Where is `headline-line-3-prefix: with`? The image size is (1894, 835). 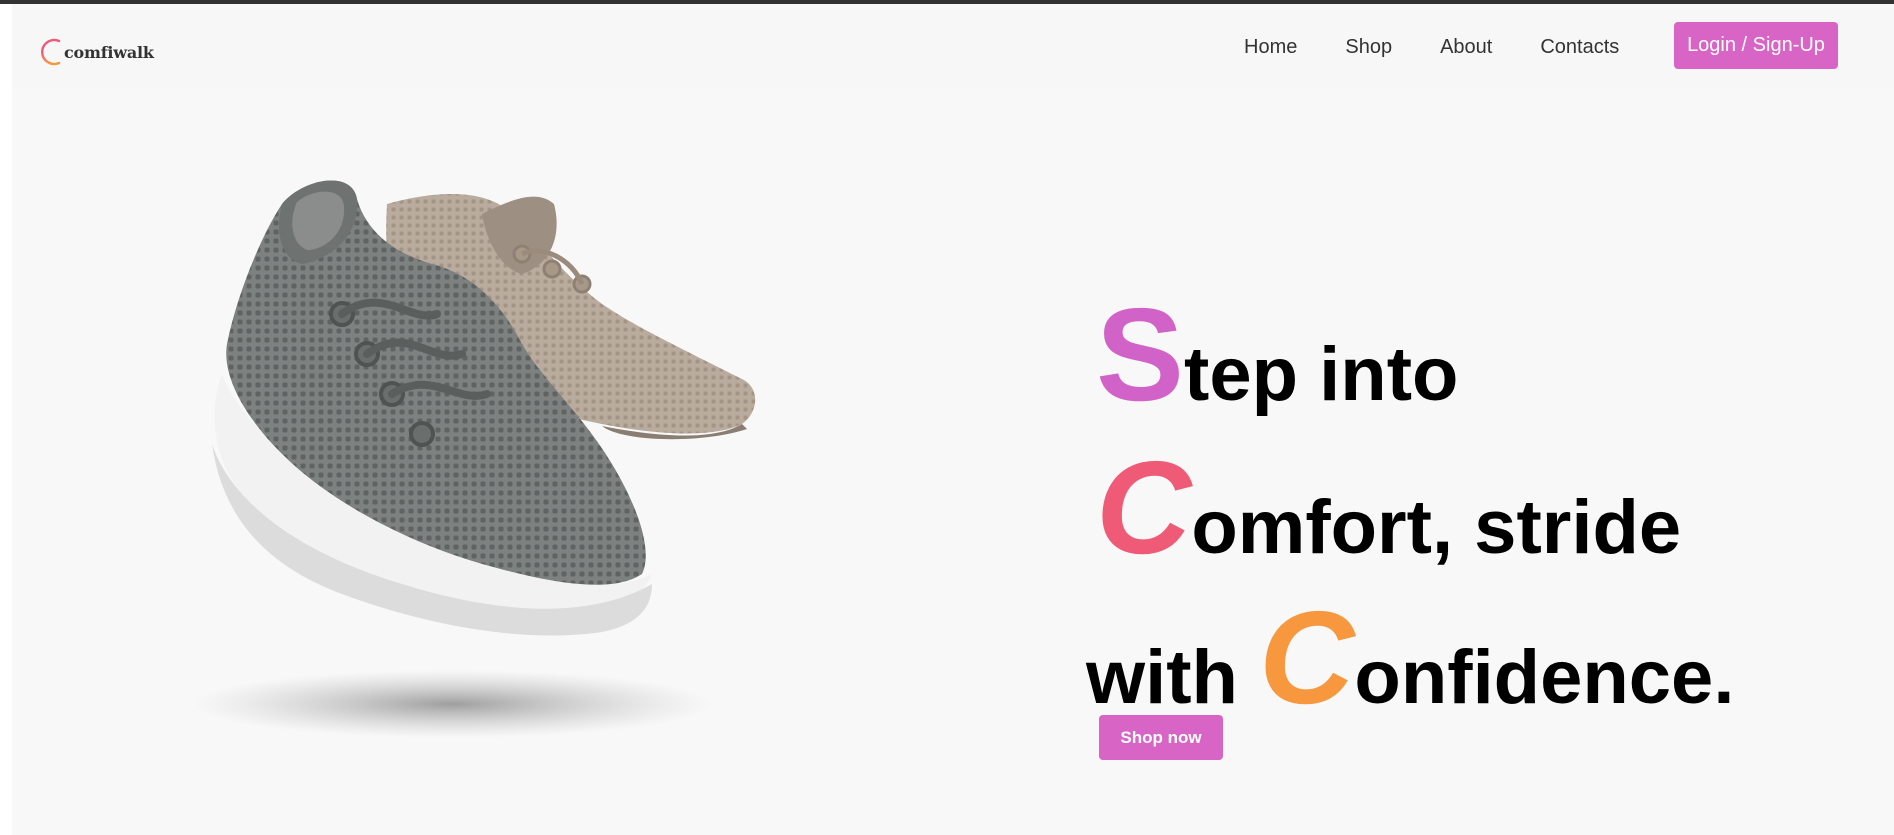
headline-line-3-prefix: with is located at coordinates (1173, 677).